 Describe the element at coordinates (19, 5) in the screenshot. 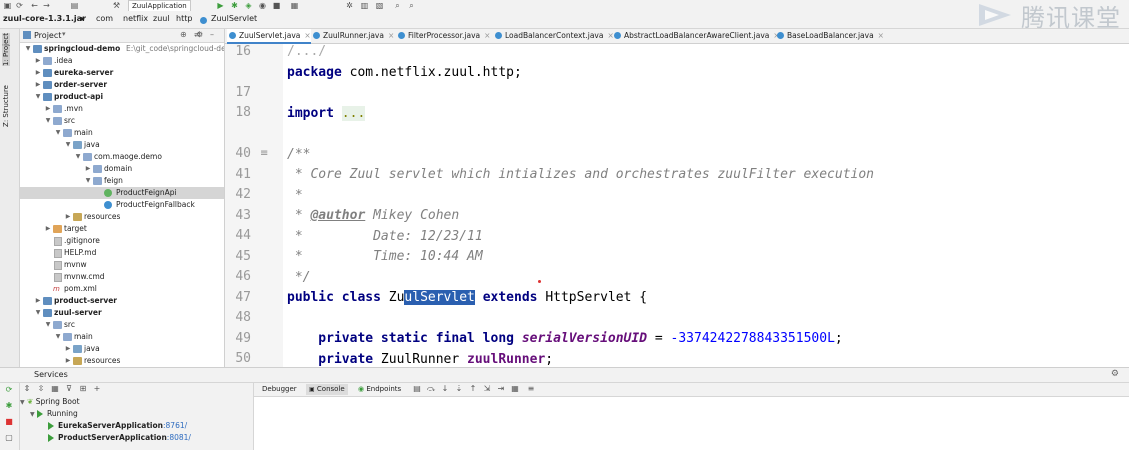

I see `sync-icon: ⟳` at that location.